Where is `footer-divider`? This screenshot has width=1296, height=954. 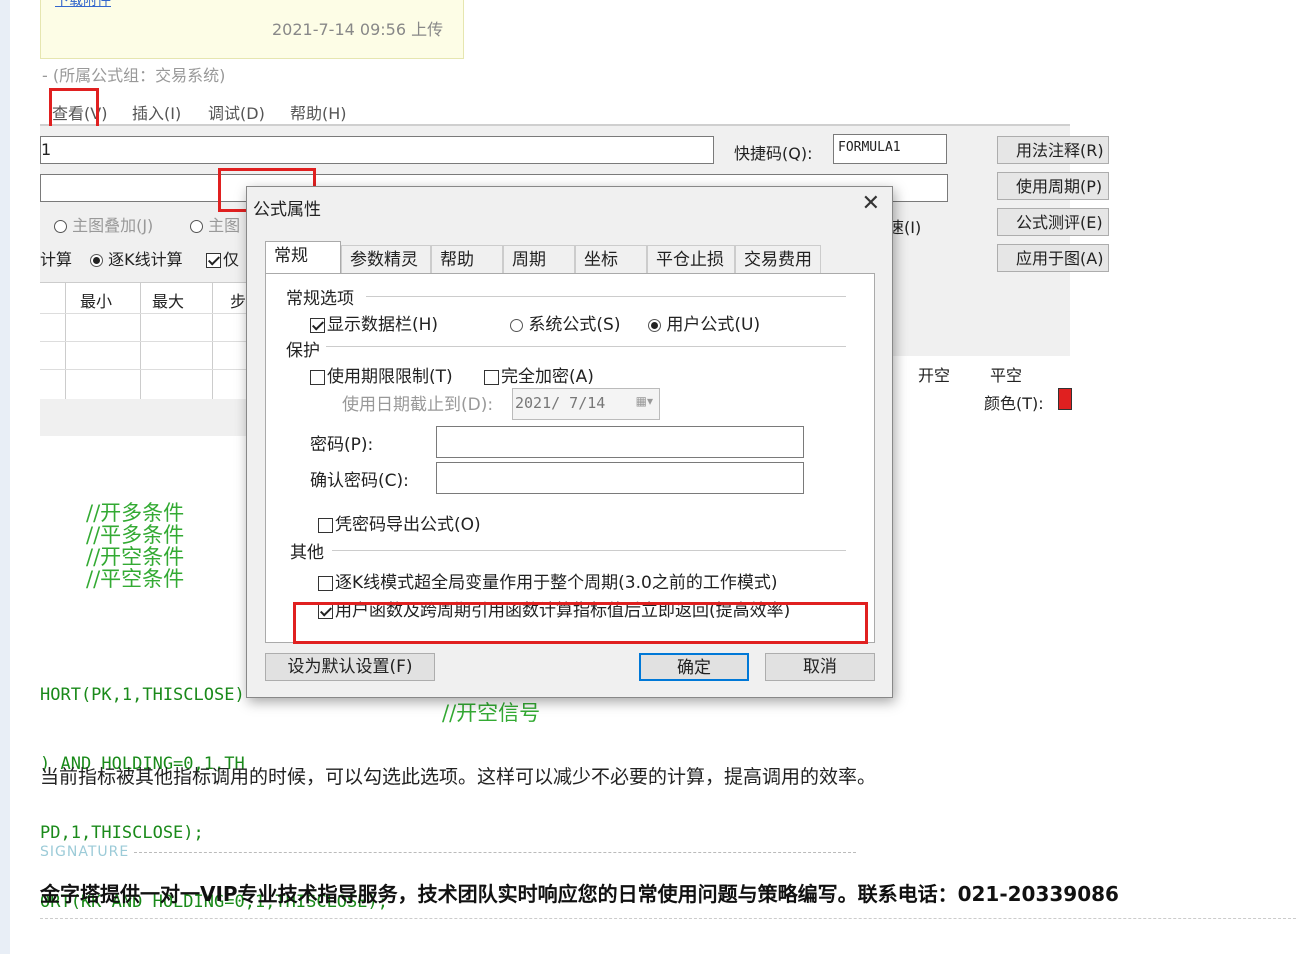 footer-divider is located at coordinates (668, 918).